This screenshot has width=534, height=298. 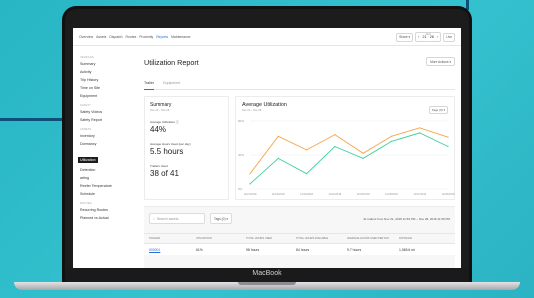 What do you see at coordinates (87, 57) in the screenshot?
I see `sidebar-heading: Vehicles` at bounding box center [87, 57].